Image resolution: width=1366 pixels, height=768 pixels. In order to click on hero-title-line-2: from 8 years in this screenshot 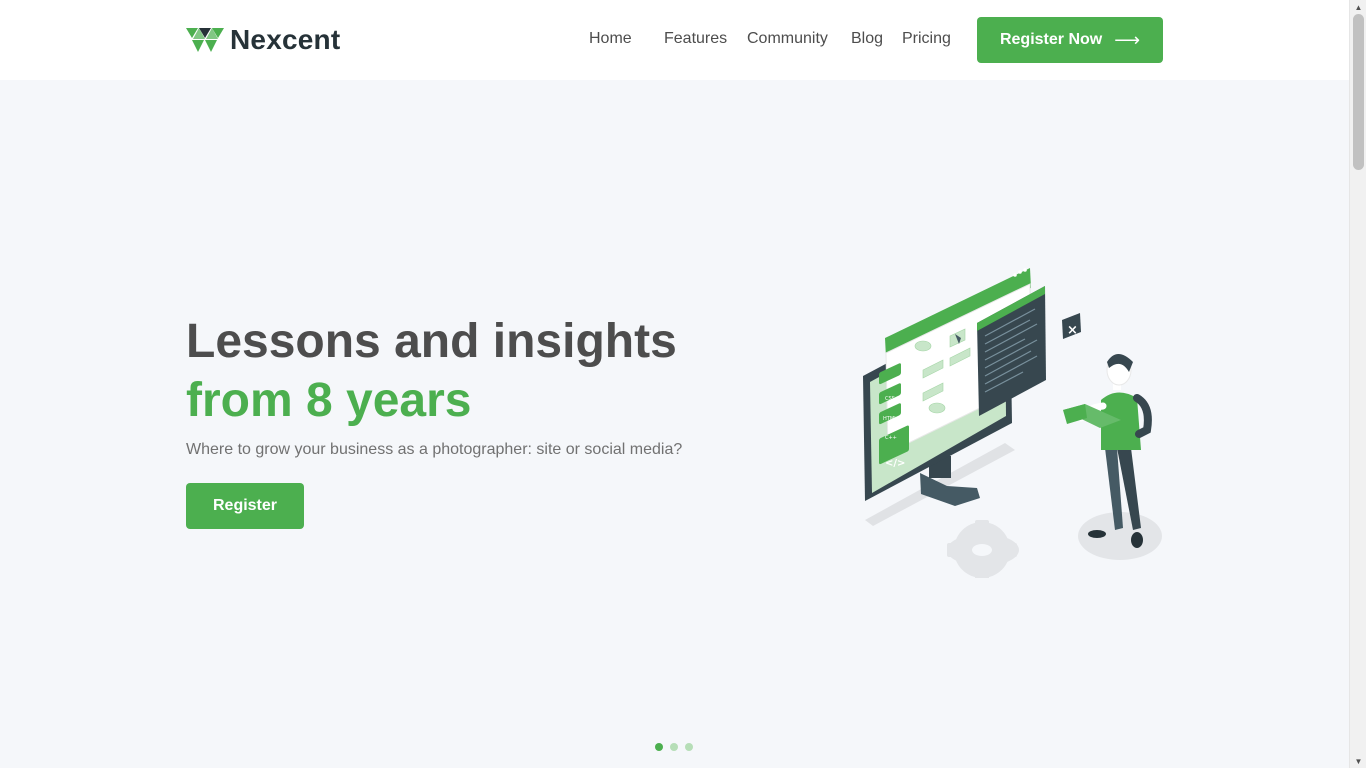, I will do `click(329, 400)`.